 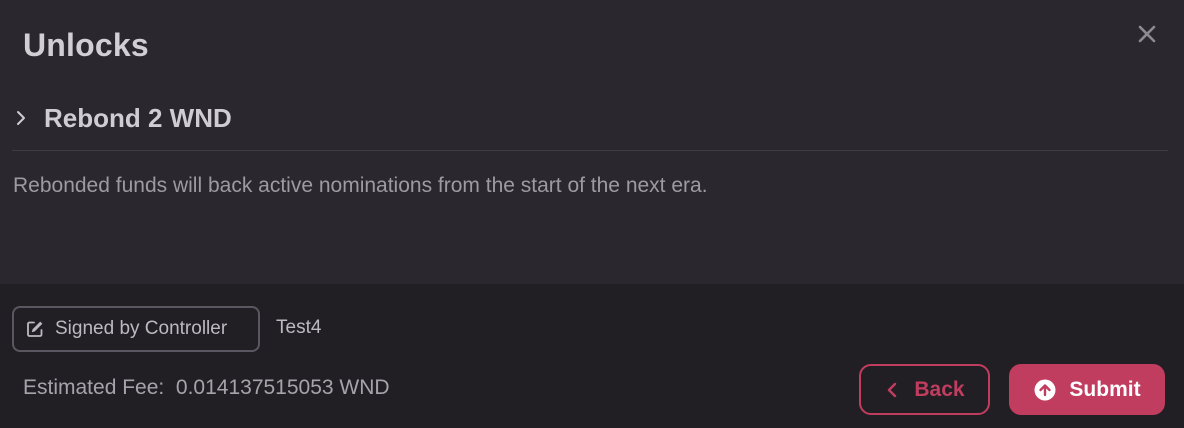 I want to click on signer-badge: Signed by Controller, so click(x=136, y=329).